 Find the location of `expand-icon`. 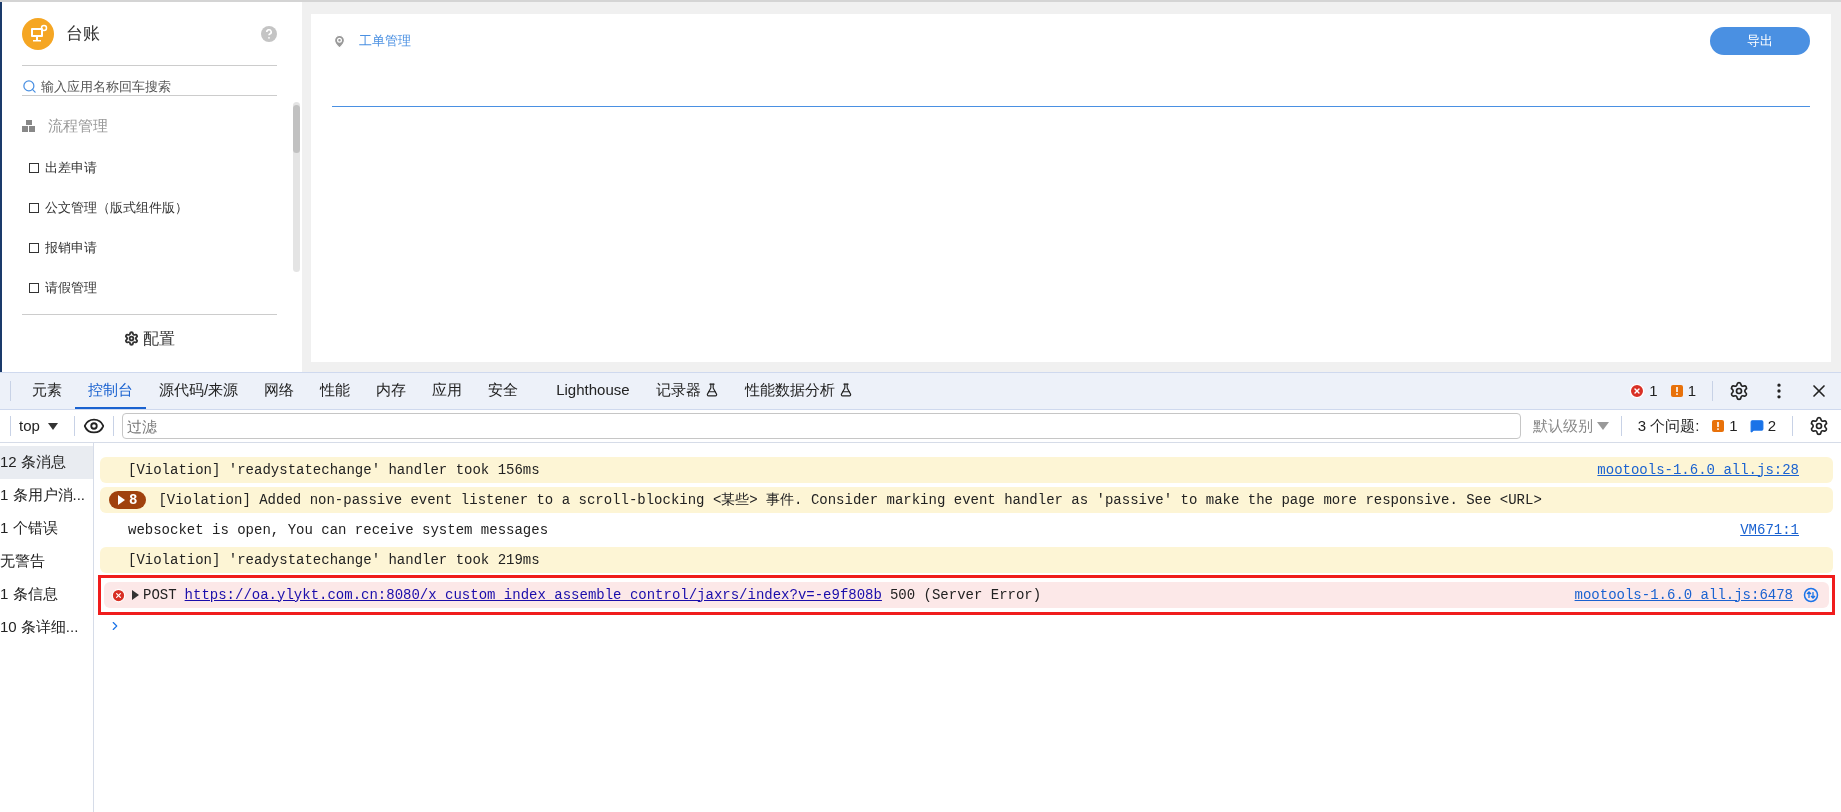

expand-icon is located at coordinates (135, 595).